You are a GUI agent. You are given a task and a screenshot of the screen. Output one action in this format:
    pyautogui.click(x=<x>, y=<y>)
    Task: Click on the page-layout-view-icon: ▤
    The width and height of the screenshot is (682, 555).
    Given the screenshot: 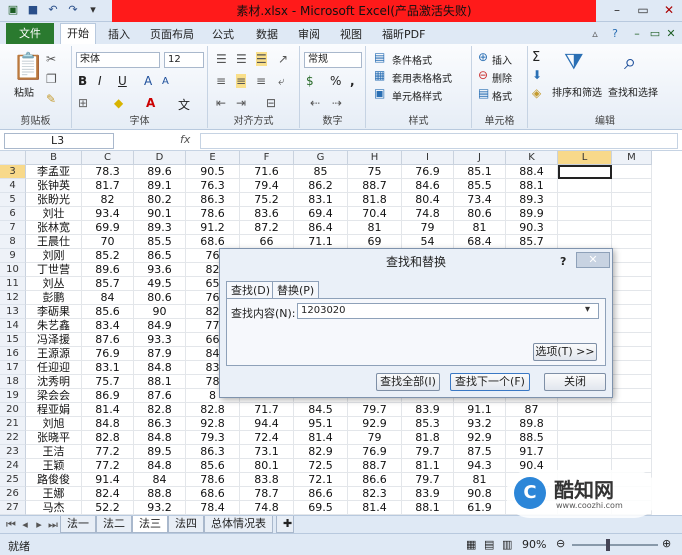 What is the action you would take?
    pyautogui.click(x=489, y=544)
    